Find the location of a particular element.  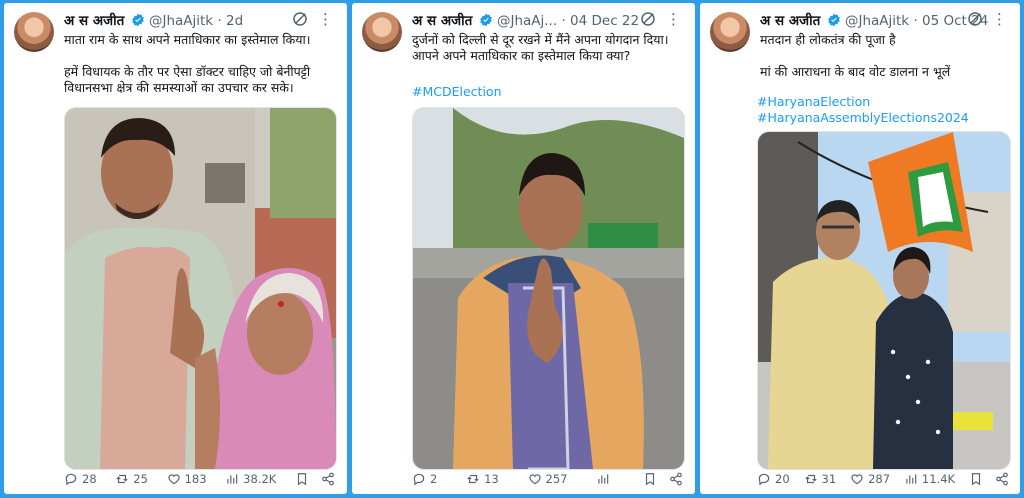

views-button: 11.4K is located at coordinates (929, 479).